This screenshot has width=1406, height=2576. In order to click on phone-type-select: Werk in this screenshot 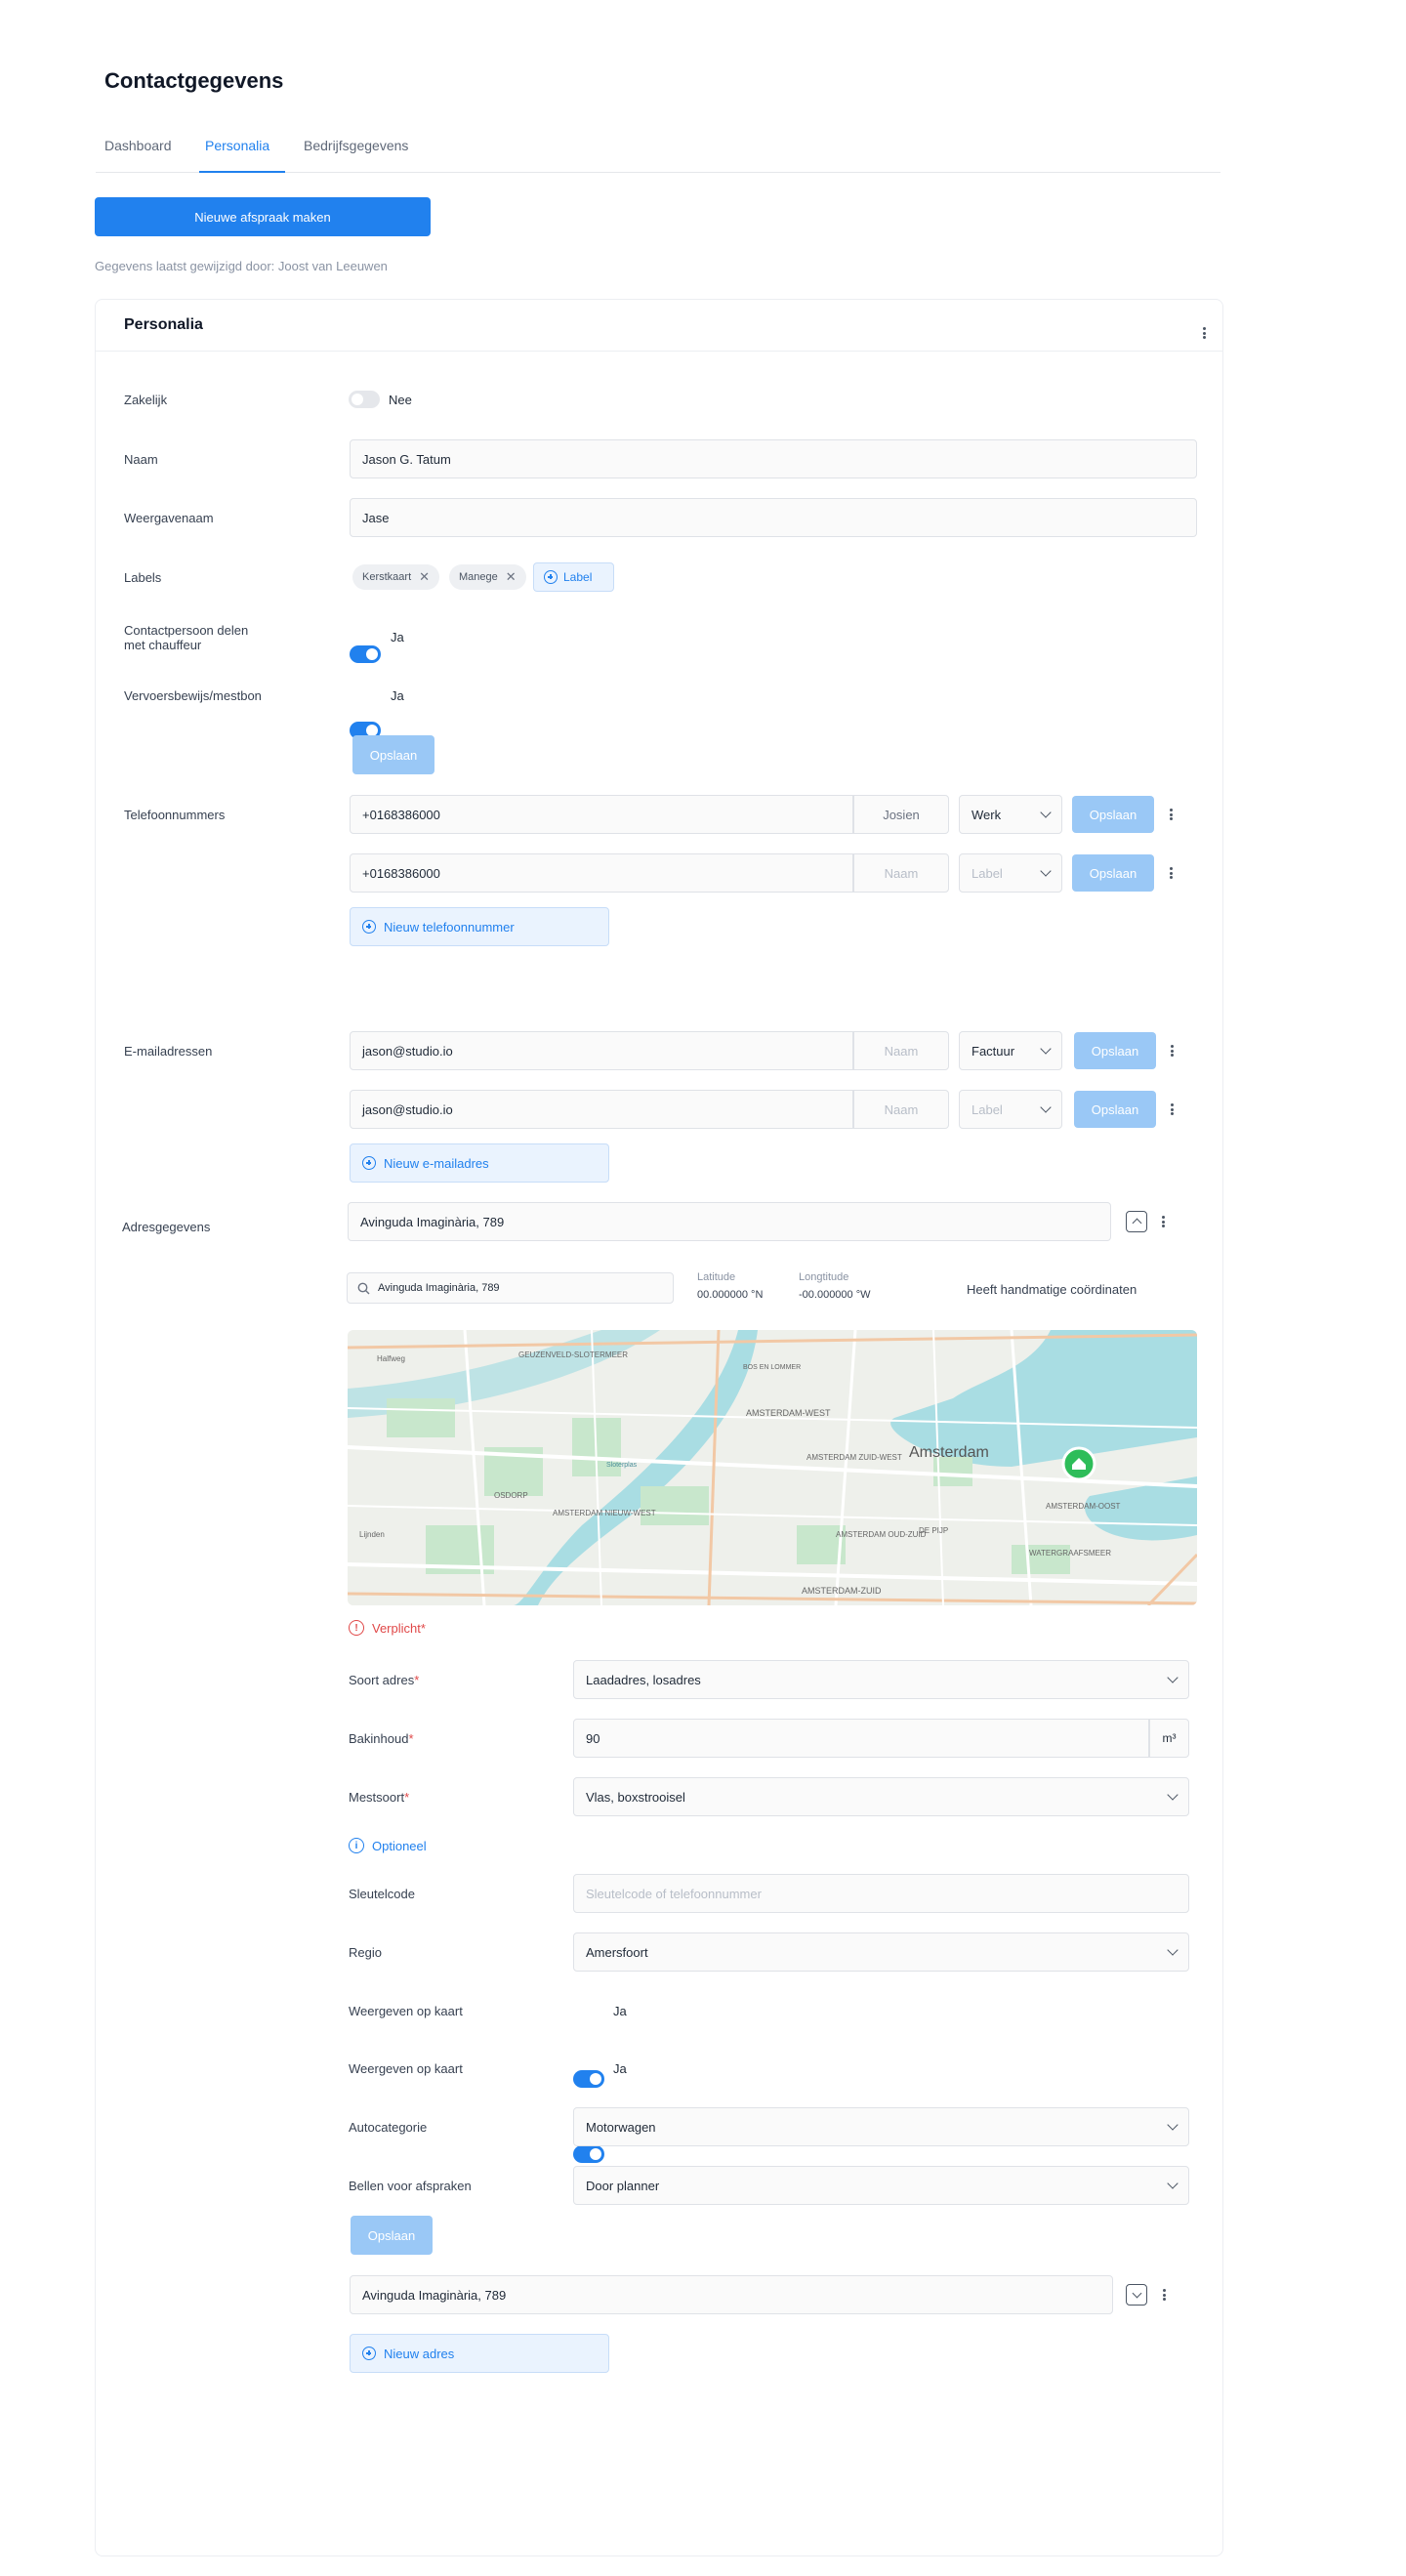, I will do `click(1010, 815)`.